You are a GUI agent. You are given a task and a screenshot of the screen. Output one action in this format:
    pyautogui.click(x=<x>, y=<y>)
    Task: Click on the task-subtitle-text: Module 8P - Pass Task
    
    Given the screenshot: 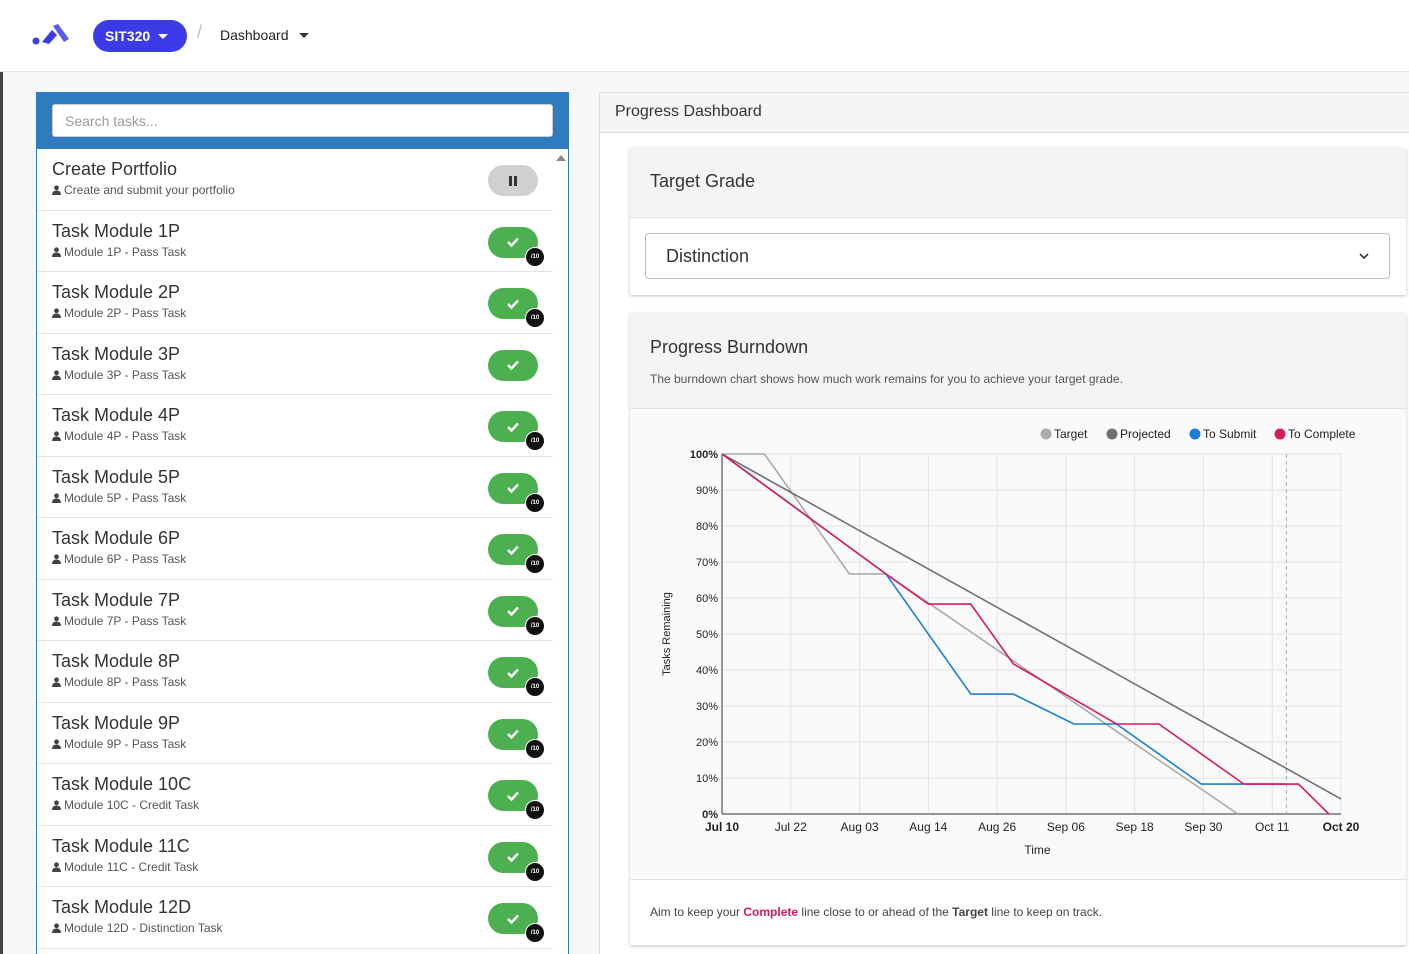 What is the action you would take?
    pyautogui.click(x=125, y=682)
    